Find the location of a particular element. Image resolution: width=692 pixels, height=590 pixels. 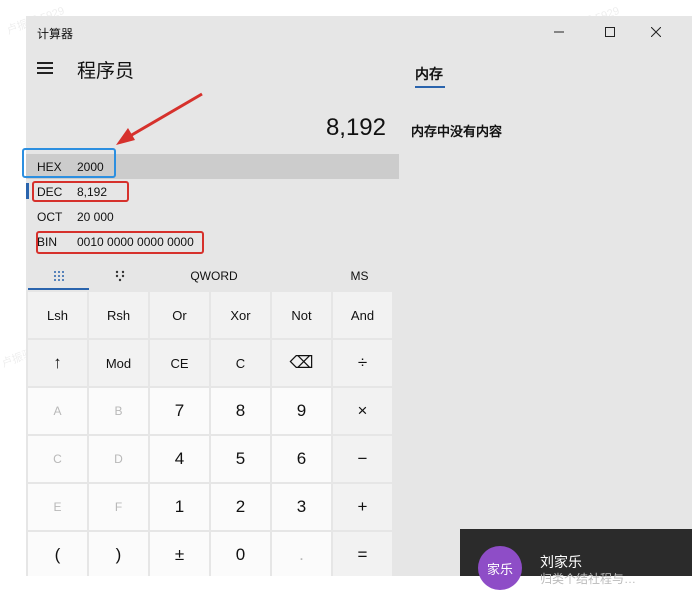

digit-8-button: 8 is located at coordinates (240, 411).